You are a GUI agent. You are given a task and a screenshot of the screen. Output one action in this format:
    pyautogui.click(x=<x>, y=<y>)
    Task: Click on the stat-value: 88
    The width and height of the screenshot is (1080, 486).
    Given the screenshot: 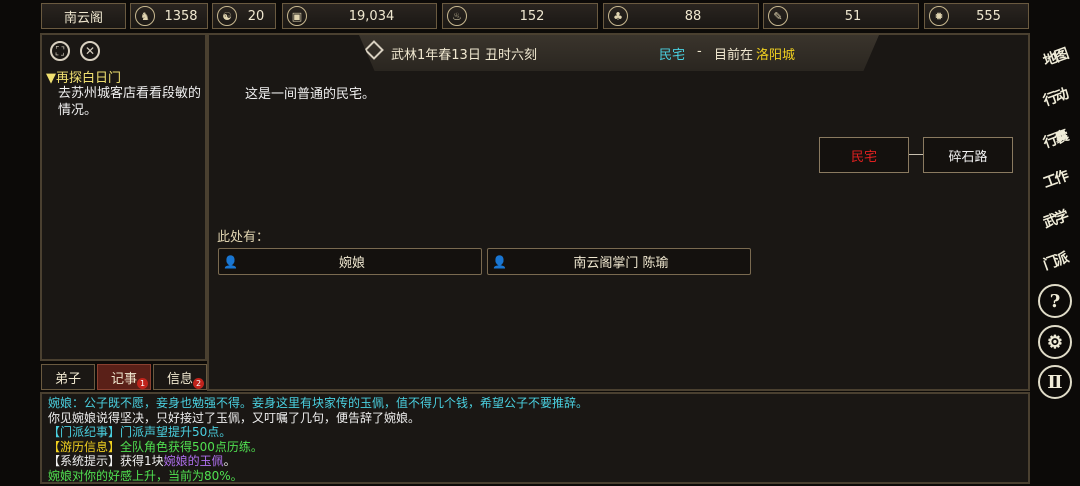 What is the action you would take?
    pyautogui.click(x=693, y=16)
    